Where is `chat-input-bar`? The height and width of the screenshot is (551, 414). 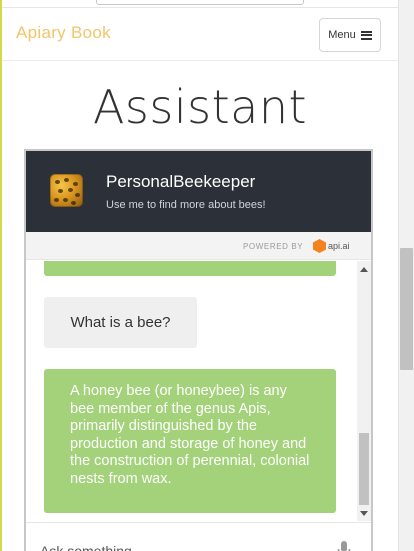
chat-input-bar is located at coordinates (198, 536).